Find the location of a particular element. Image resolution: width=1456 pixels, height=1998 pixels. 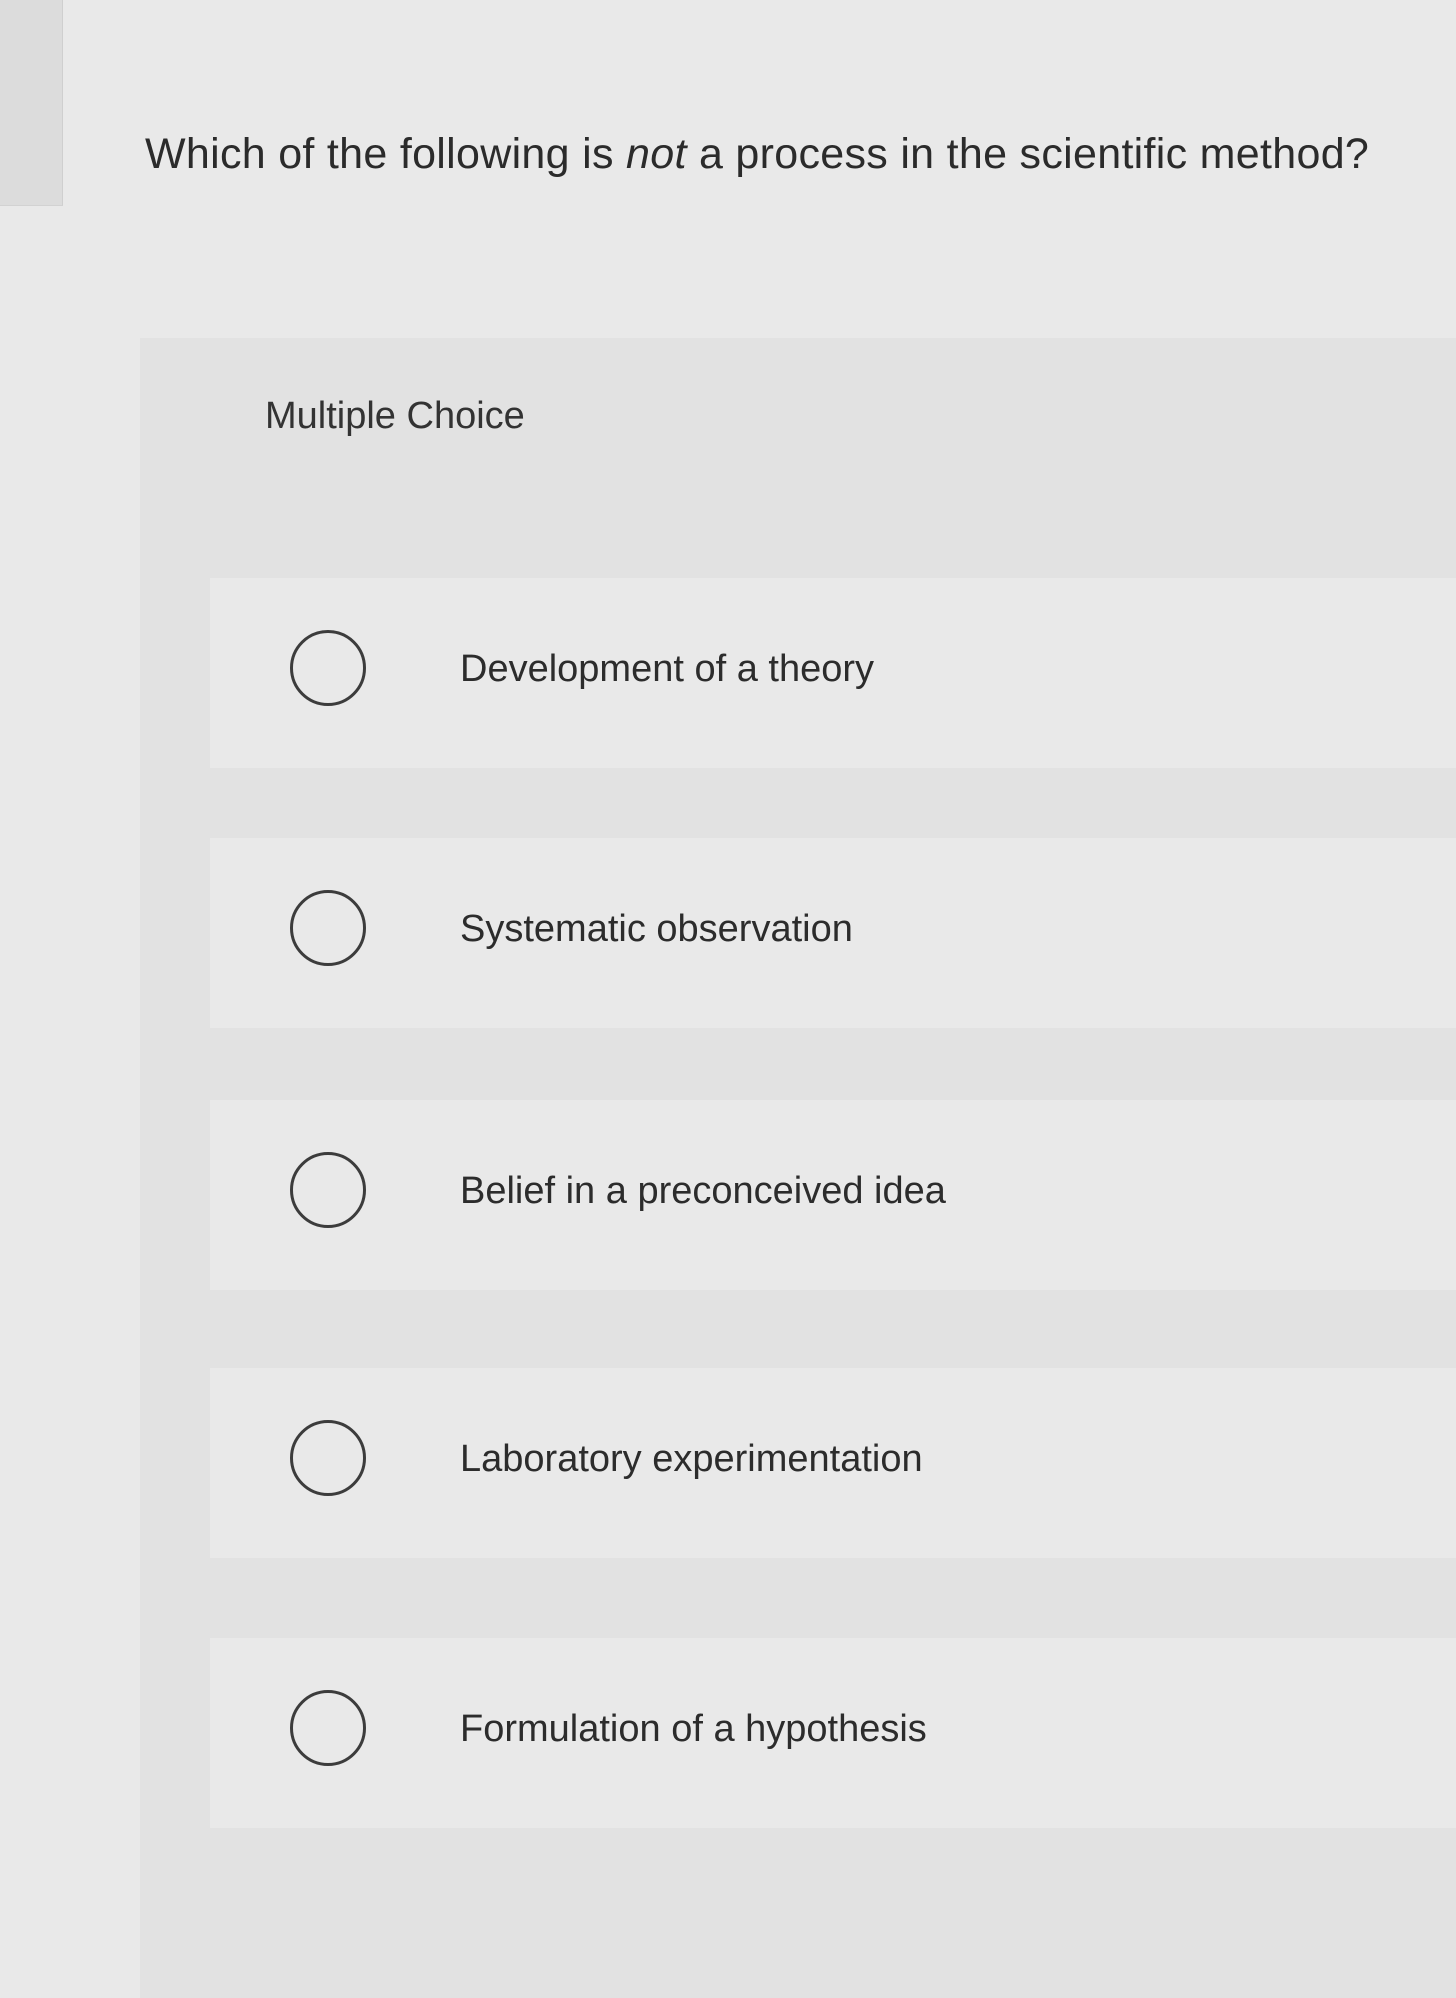

option-development-of-a-theory: Development of a theory is located at coordinates (833, 673).